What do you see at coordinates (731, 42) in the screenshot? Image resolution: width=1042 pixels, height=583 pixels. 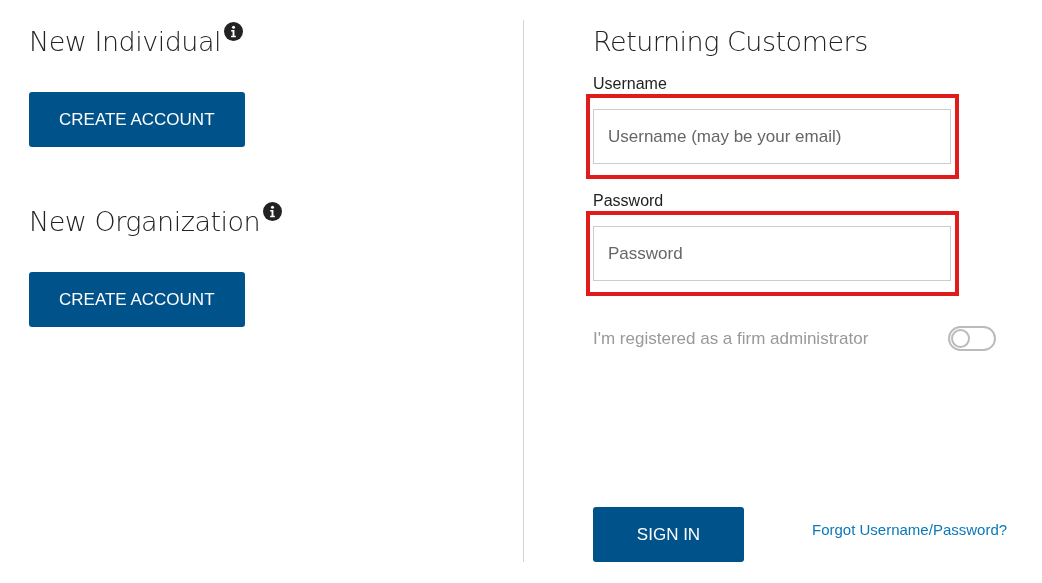 I see `section-heading: Returning Customers` at bounding box center [731, 42].